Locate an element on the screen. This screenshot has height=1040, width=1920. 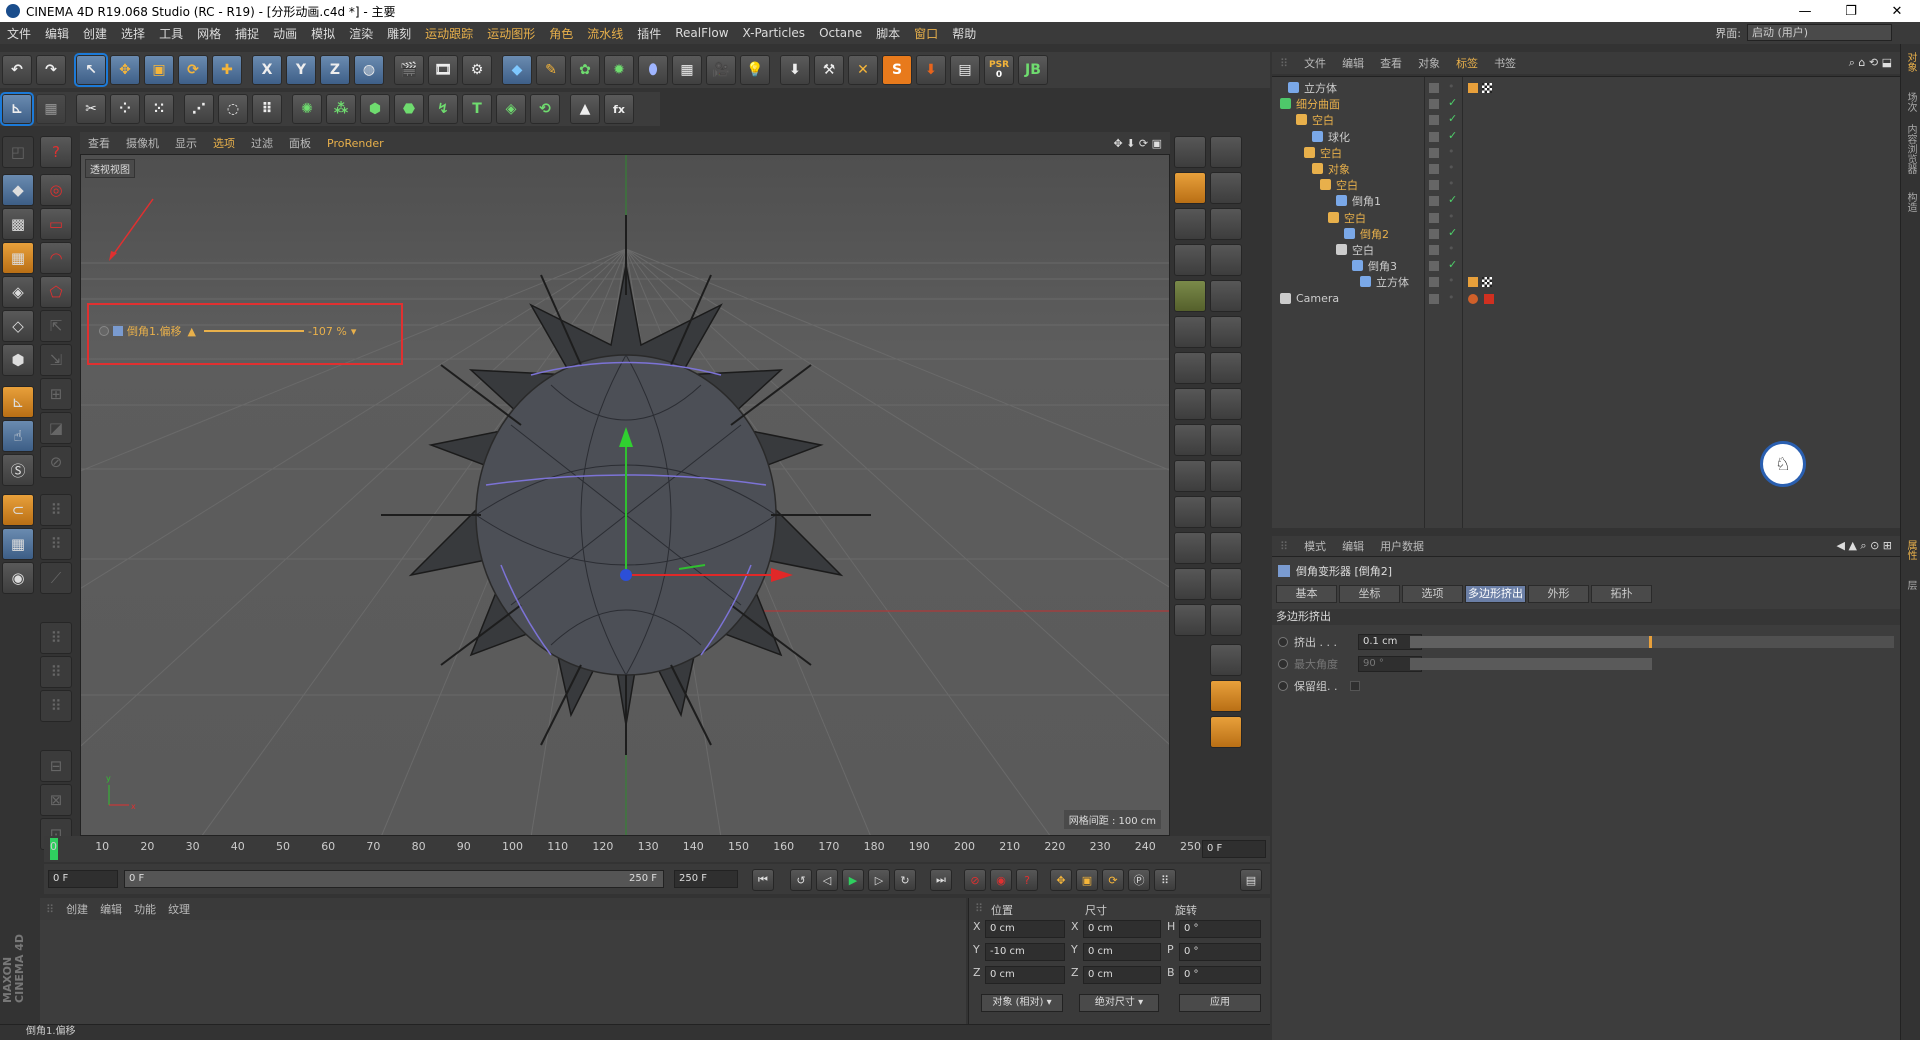
start-frame-field: 0 F is located at coordinates (83, 879).